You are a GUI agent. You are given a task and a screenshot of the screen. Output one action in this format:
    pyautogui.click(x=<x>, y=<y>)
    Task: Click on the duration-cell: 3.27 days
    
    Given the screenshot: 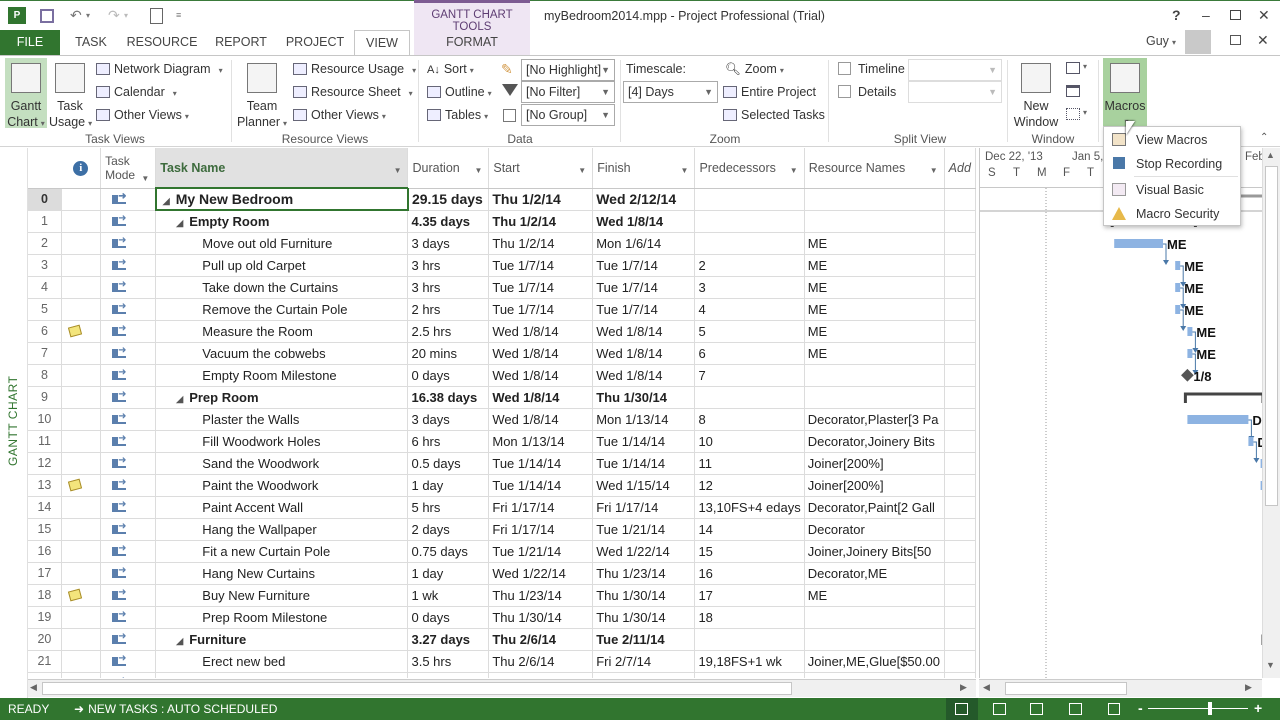 What is the action you would take?
    pyautogui.click(x=448, y=639)
    